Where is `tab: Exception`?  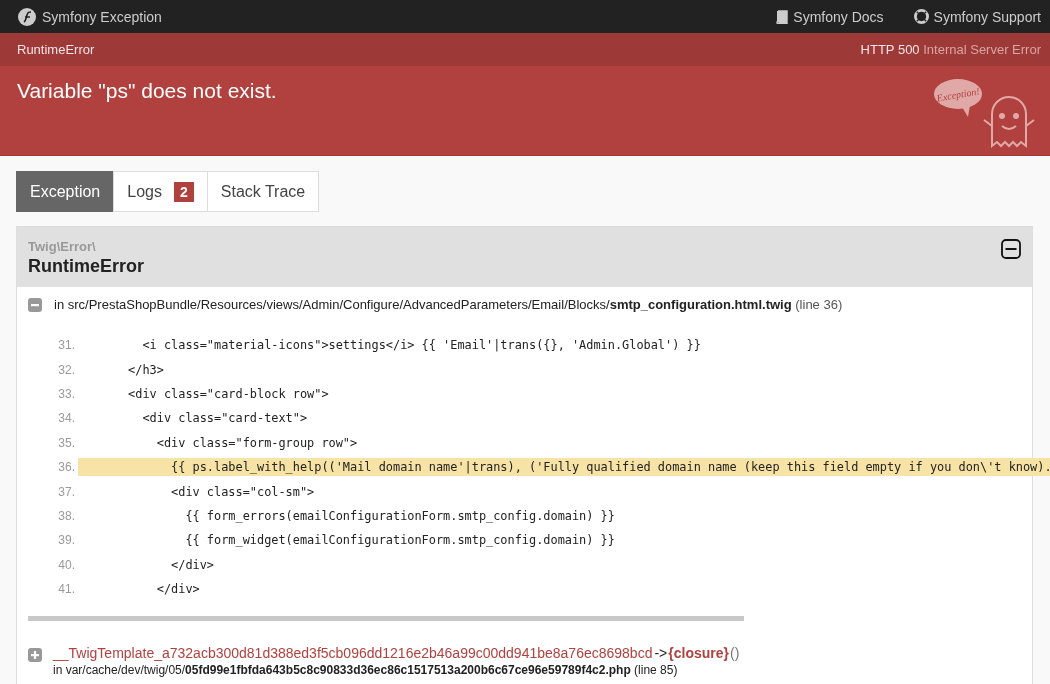 tab: Exception is located at coordinates (65, 191).